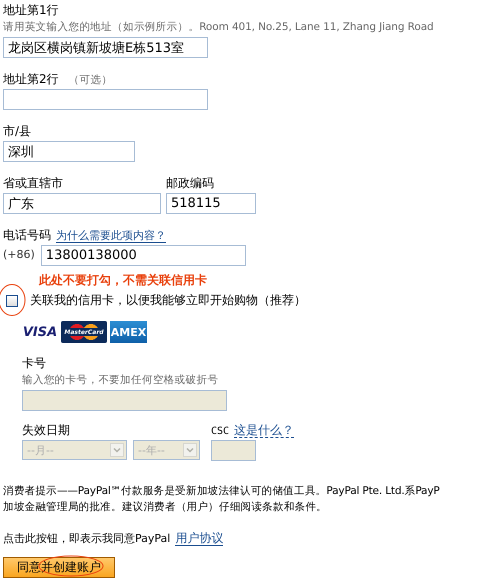  Describe the element at coordinates (27, 235) in the screenshot. I see `field-label: 电话号码` at that location.